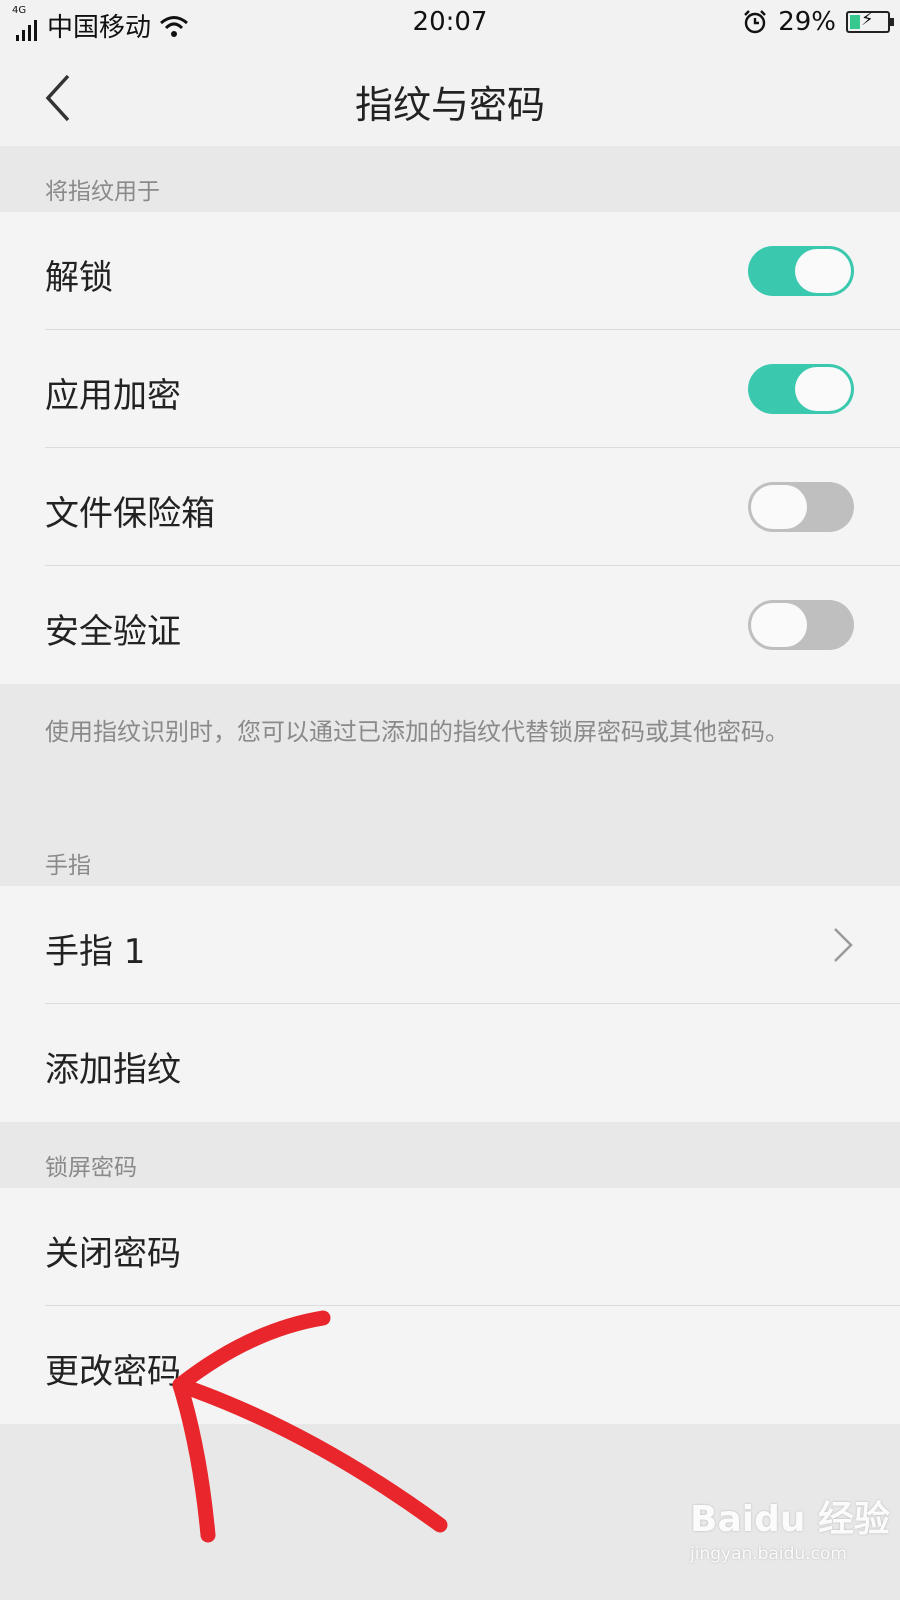 This screenshot has height=1600, width=900. I want to click on turn-off-password-item: 关闭密码, so click(450, 1247).